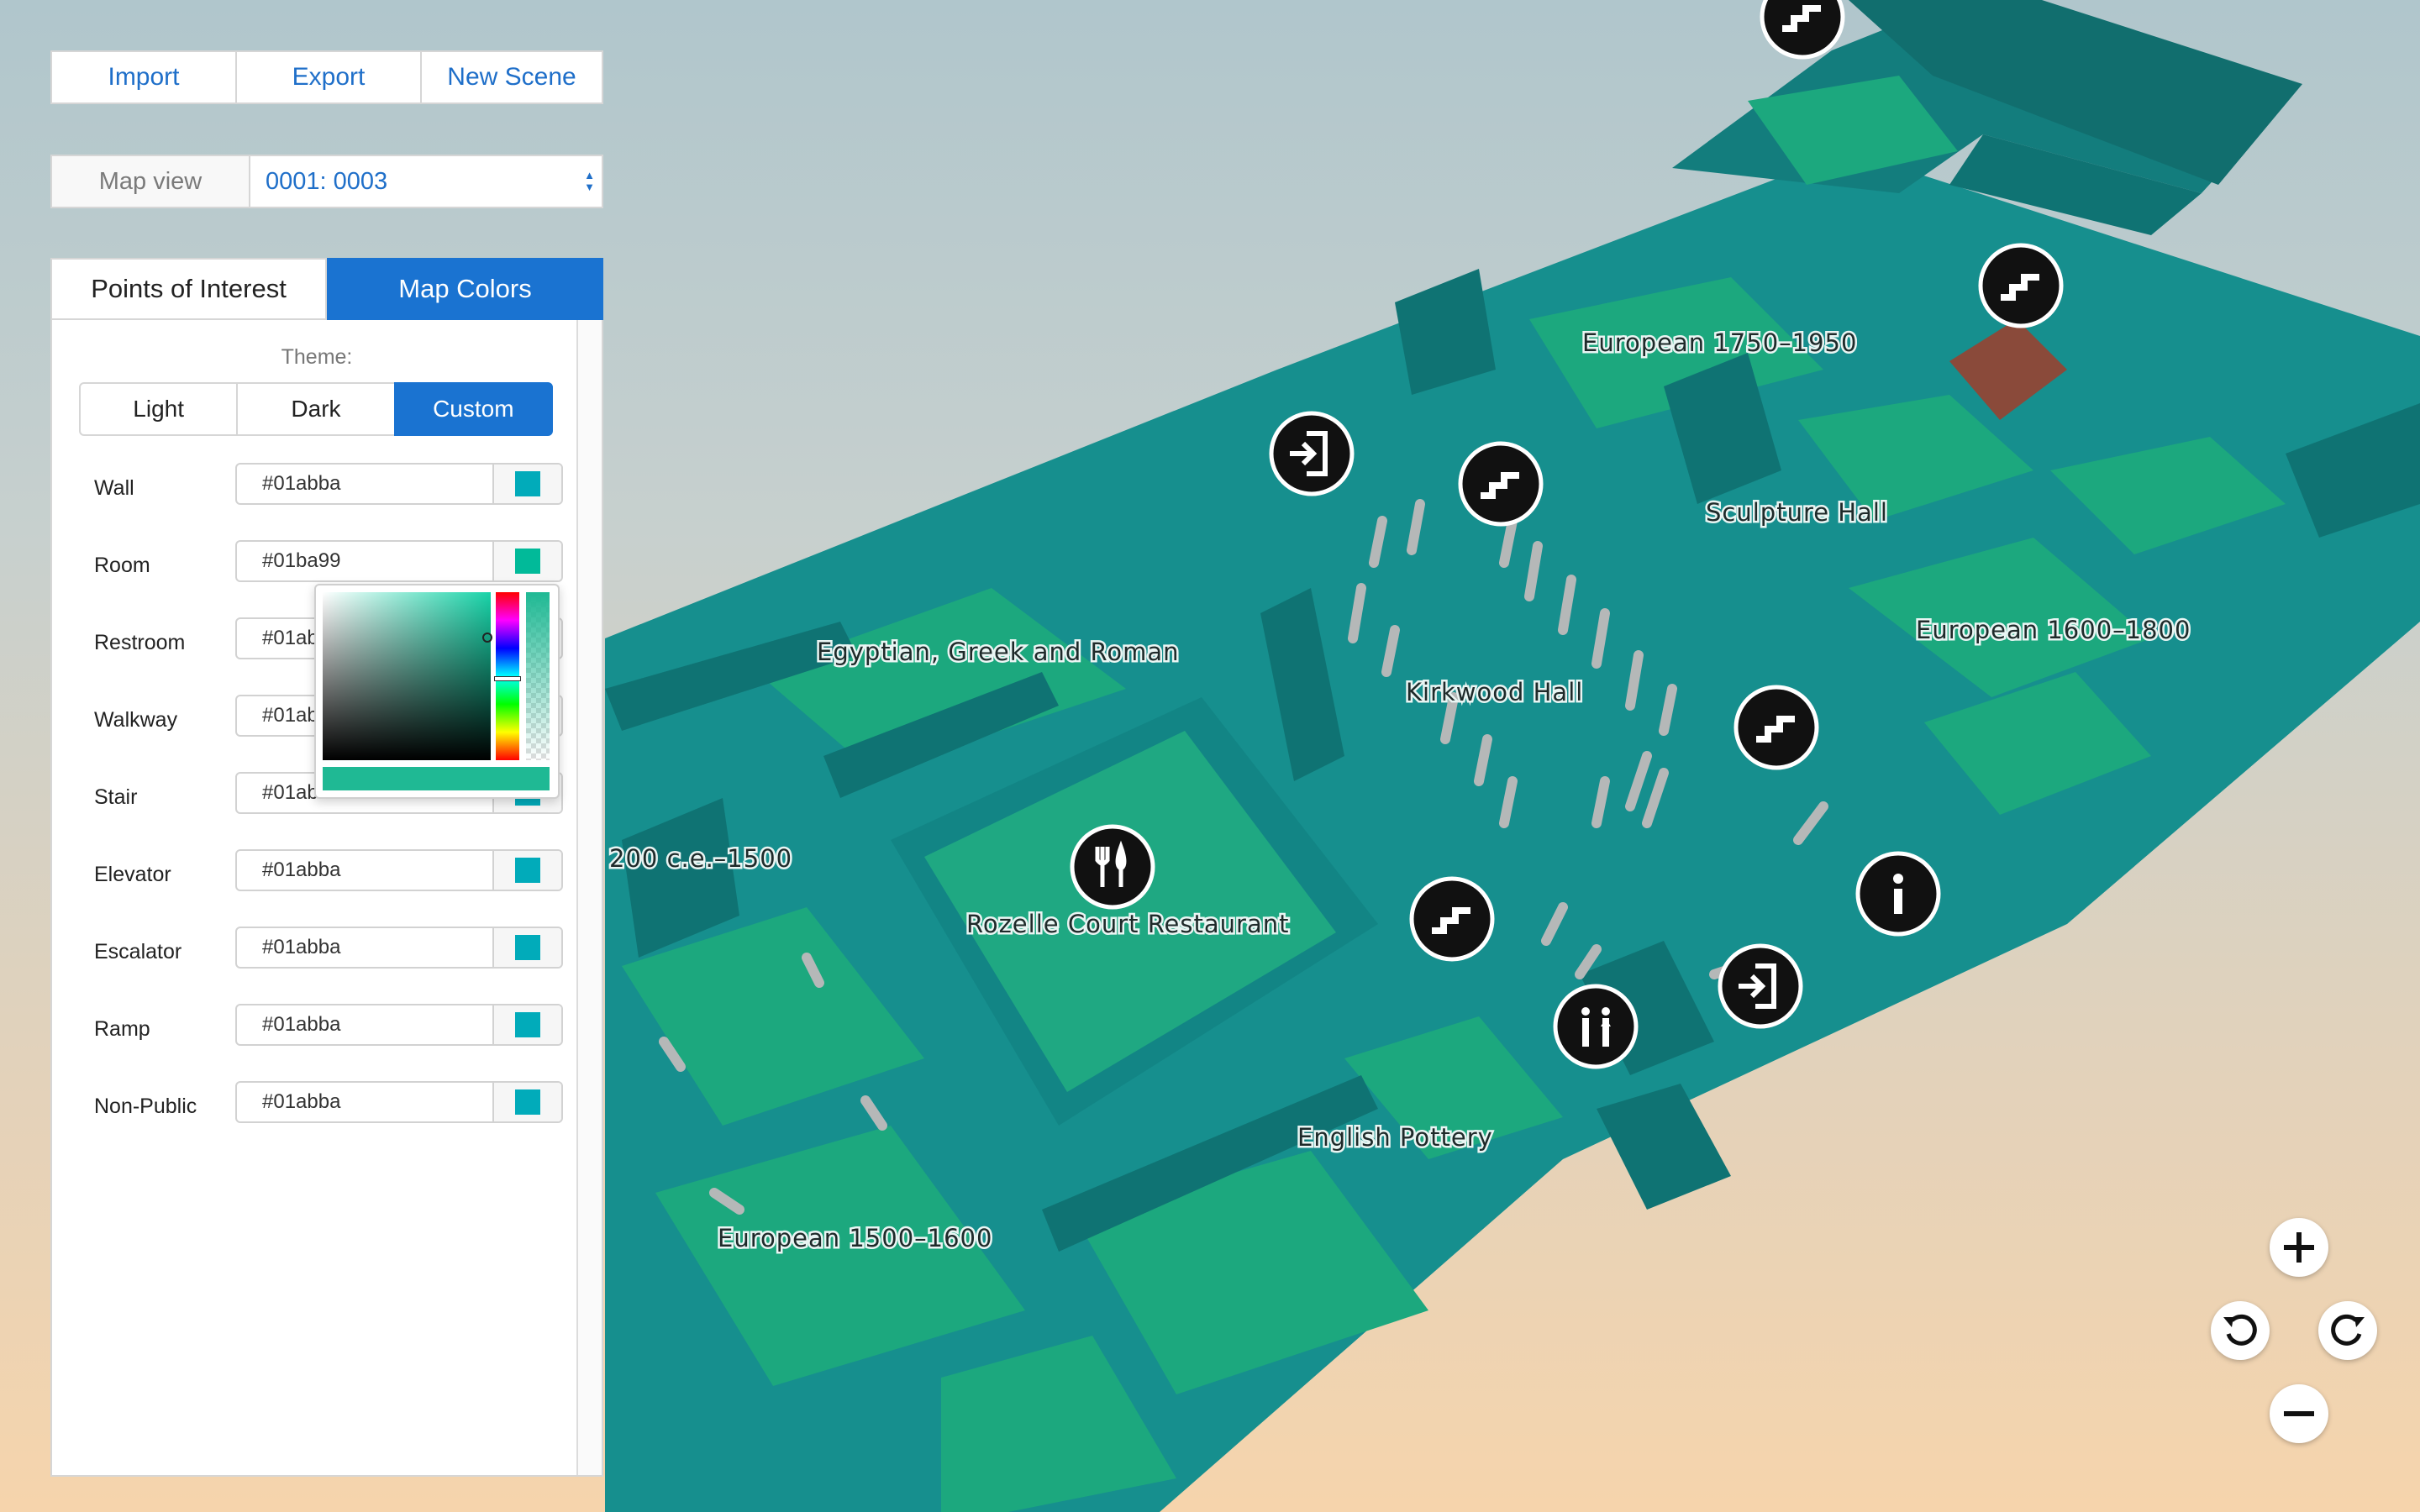  Describe the element at coordinates (1898, 894) in the screenshot. I see `information-icon` at that location.